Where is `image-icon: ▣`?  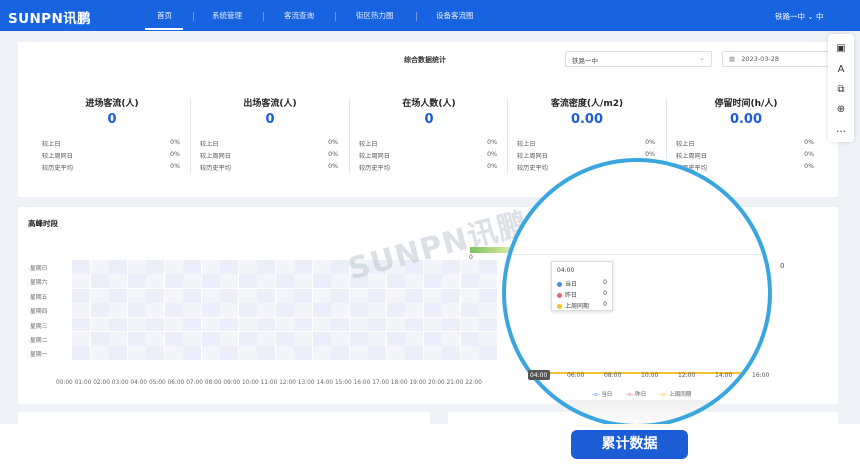 image-icon: ▣ is located at coordinates (841, 48).